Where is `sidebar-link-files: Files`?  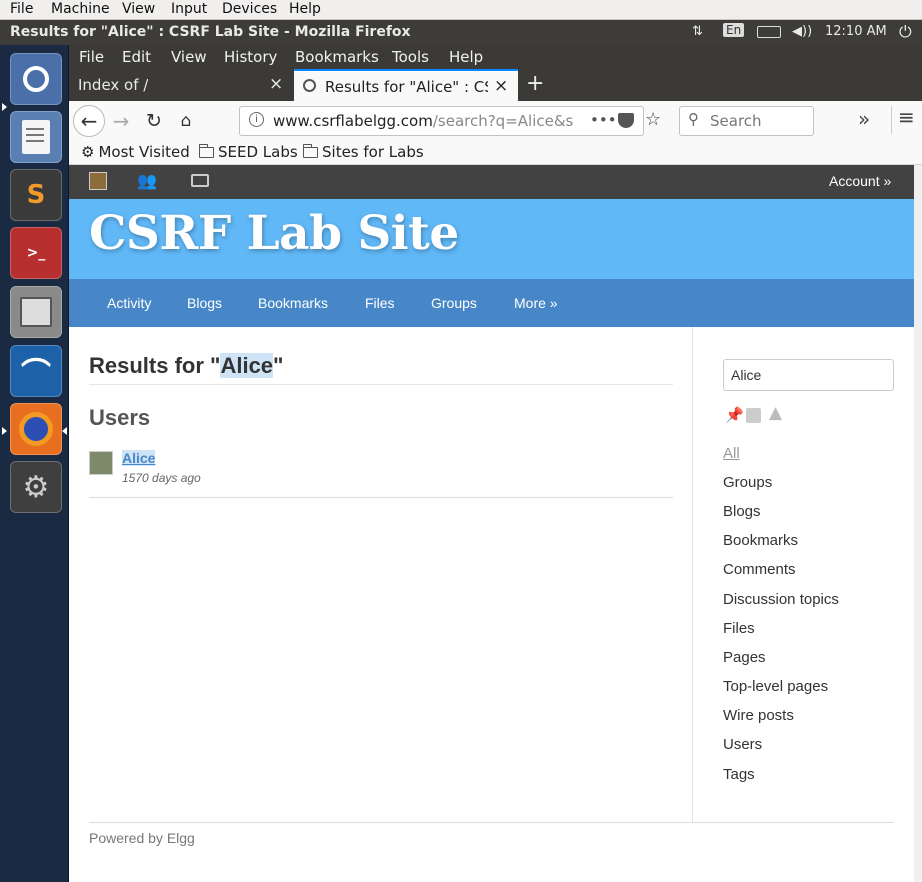
sidebar-link-files: Files is located at coordinates (739, 628).